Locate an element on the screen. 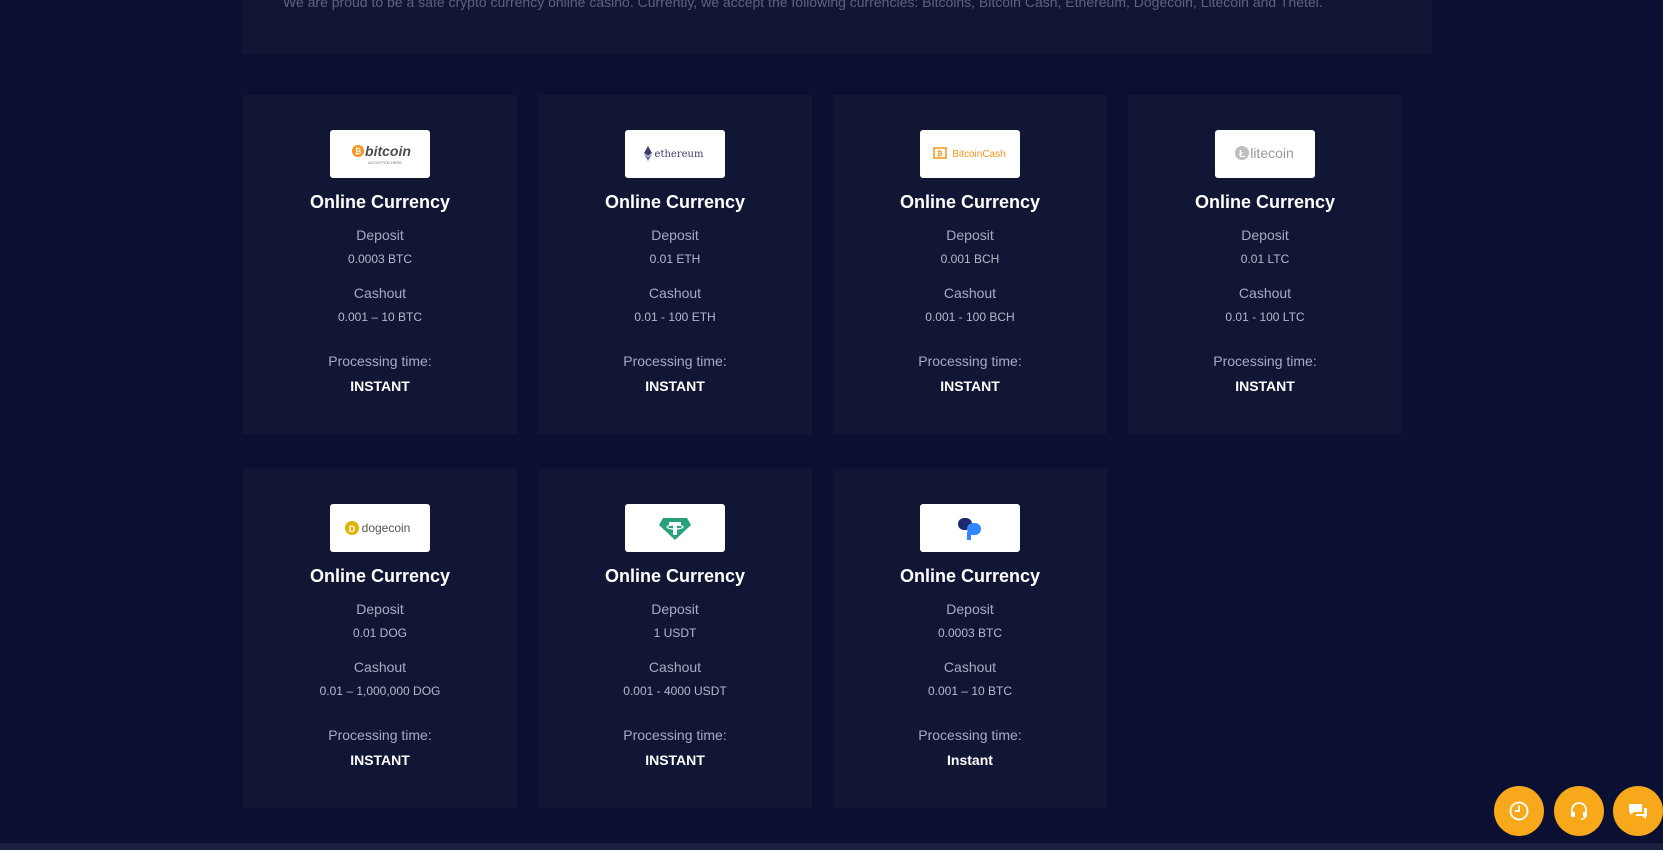  bitcoin-logo: ₿ bitcoin ACCEPTED HERE is located at coordinates (380, 154).